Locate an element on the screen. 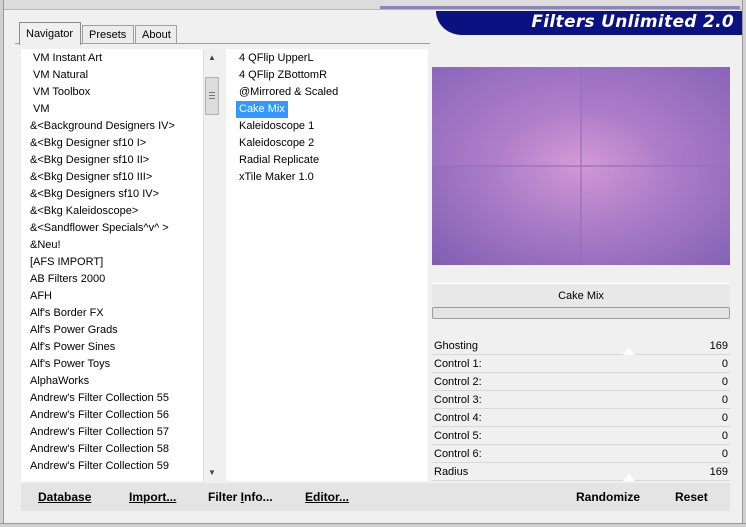 Image resolution: width=746 pixels, height=527 pixels. category-item: Andrew's Filter Collection 58 is located at coordinates (99, 449).